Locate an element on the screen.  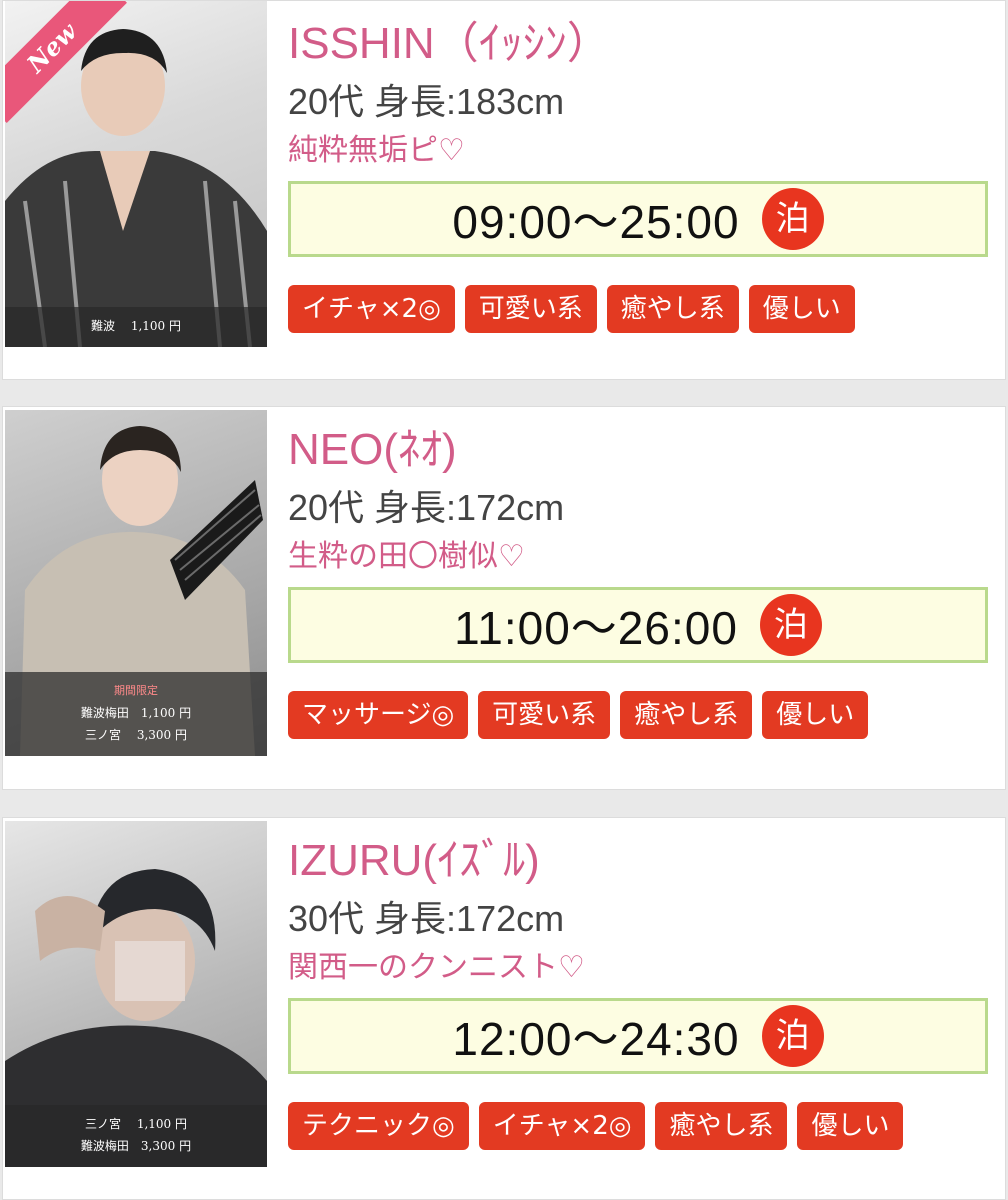
schedule-time: 11:00〜26:00 is located at coordinates (596, 628).